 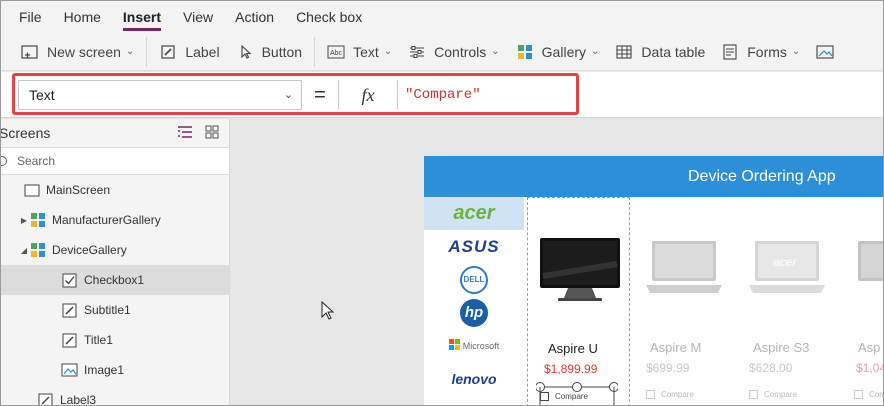 What do you see at coordinates (359, 52) in the screenshot?
I see `text-menu-button: Abc Text ⌄` at bounding box center [359, 52].